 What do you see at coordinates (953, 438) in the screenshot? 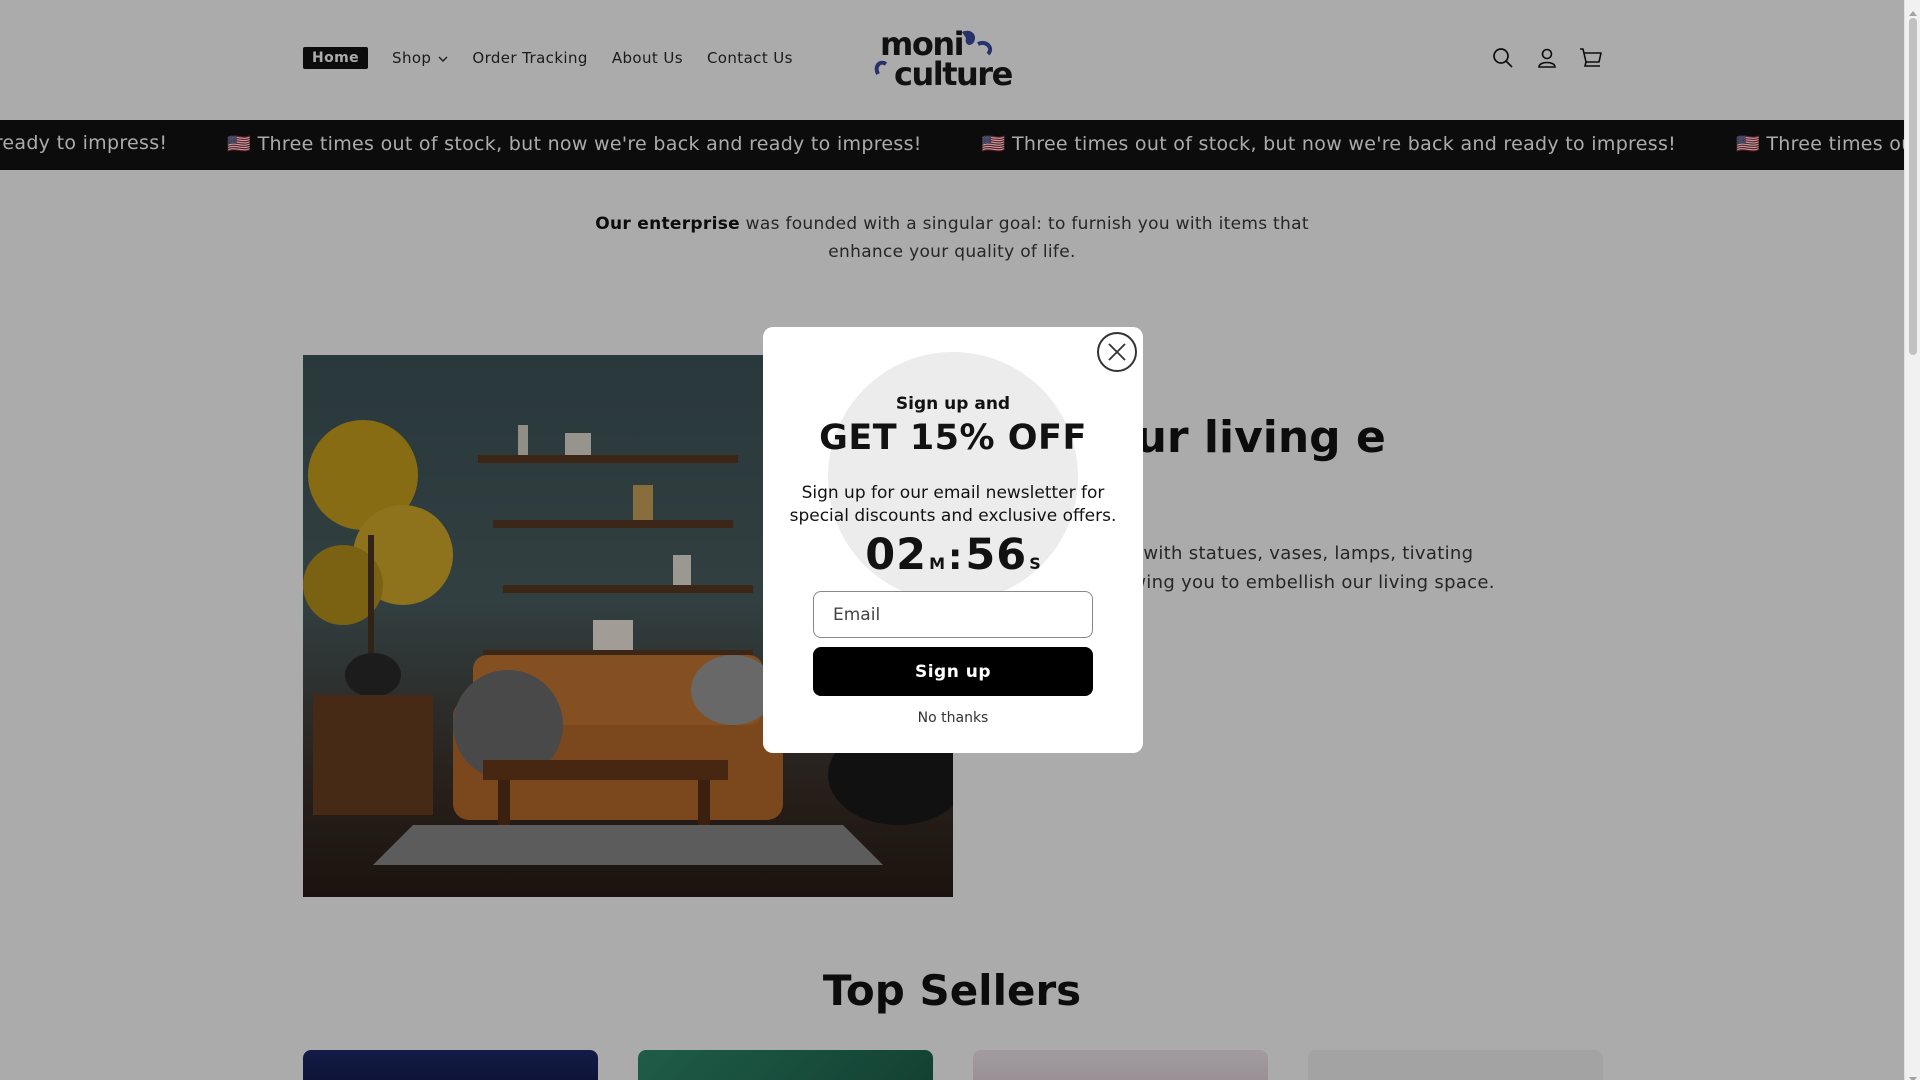
I see `popup-title: GET 15% OFF` at bounding box center [953, 438].